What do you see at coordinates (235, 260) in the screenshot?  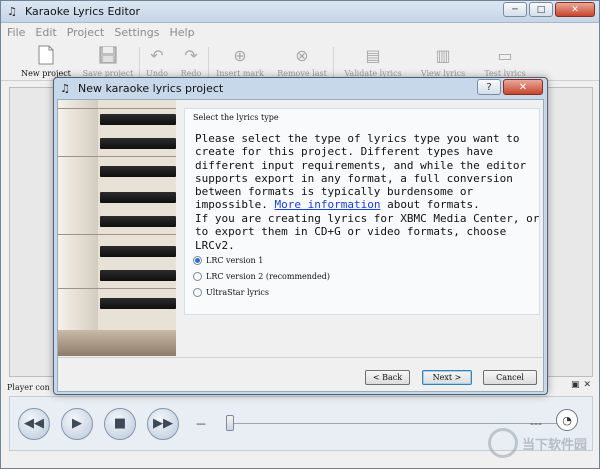 I see `option-label: LRC version 1` at bounding box center [235, 260].